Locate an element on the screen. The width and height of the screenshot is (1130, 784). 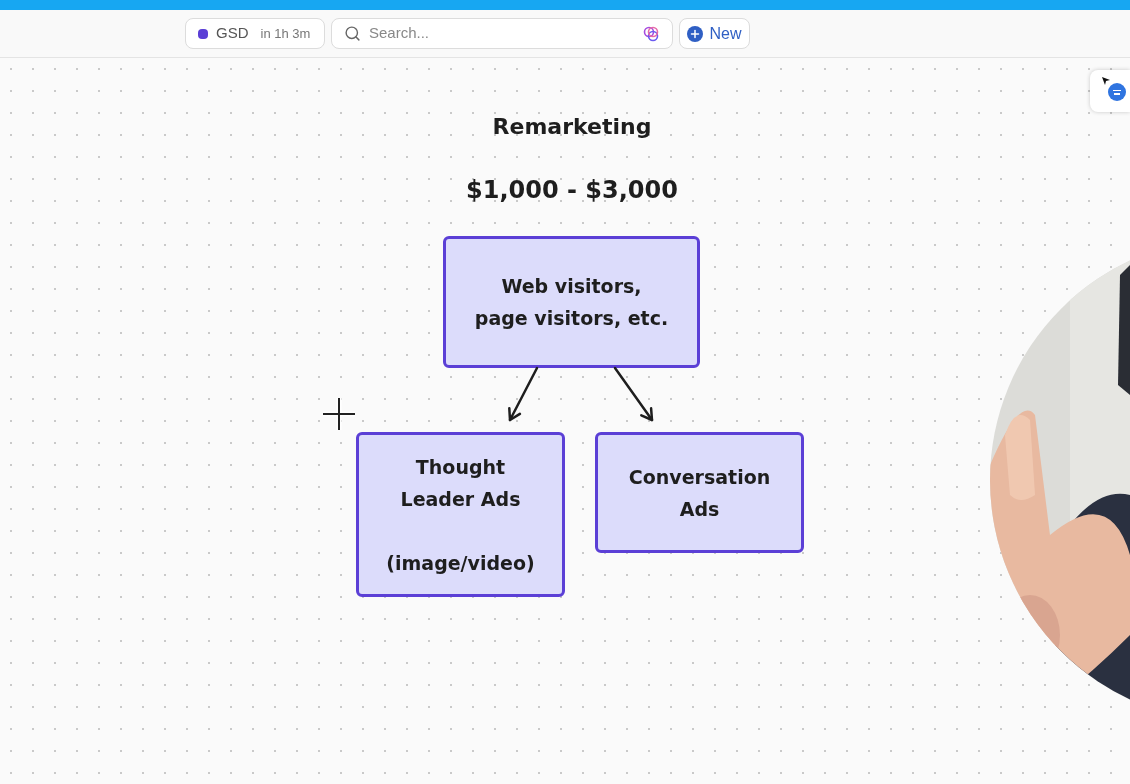
diagram-node: Web visitors, page visitors, etc. is located at coordinates (571, 302).